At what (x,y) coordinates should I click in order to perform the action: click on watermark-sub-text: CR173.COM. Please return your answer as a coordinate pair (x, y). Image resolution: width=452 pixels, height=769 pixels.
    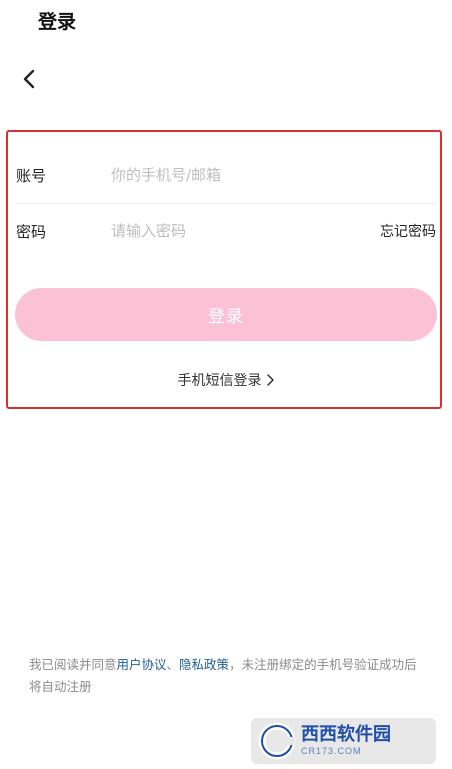
    Looking at the image, I should click on (331, 751).